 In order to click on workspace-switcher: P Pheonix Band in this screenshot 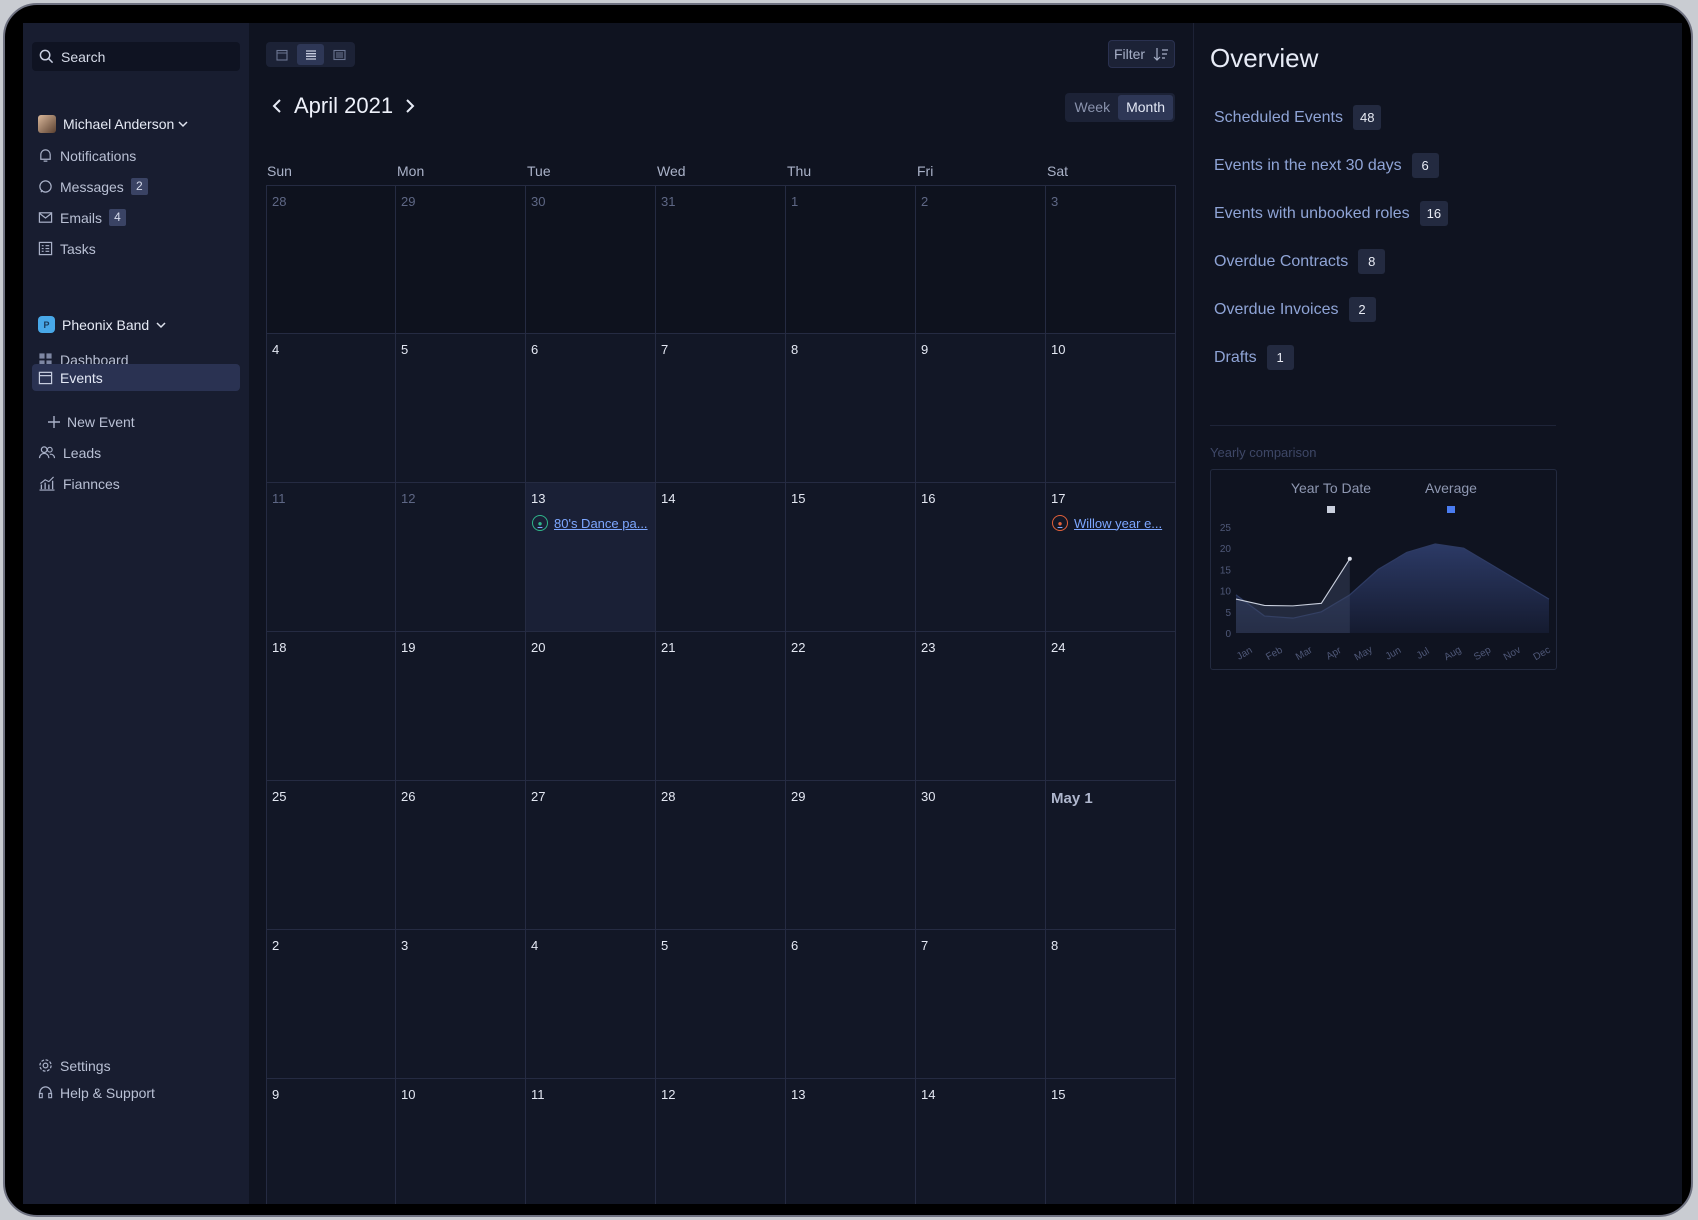, I will do `click(136, 324)`.